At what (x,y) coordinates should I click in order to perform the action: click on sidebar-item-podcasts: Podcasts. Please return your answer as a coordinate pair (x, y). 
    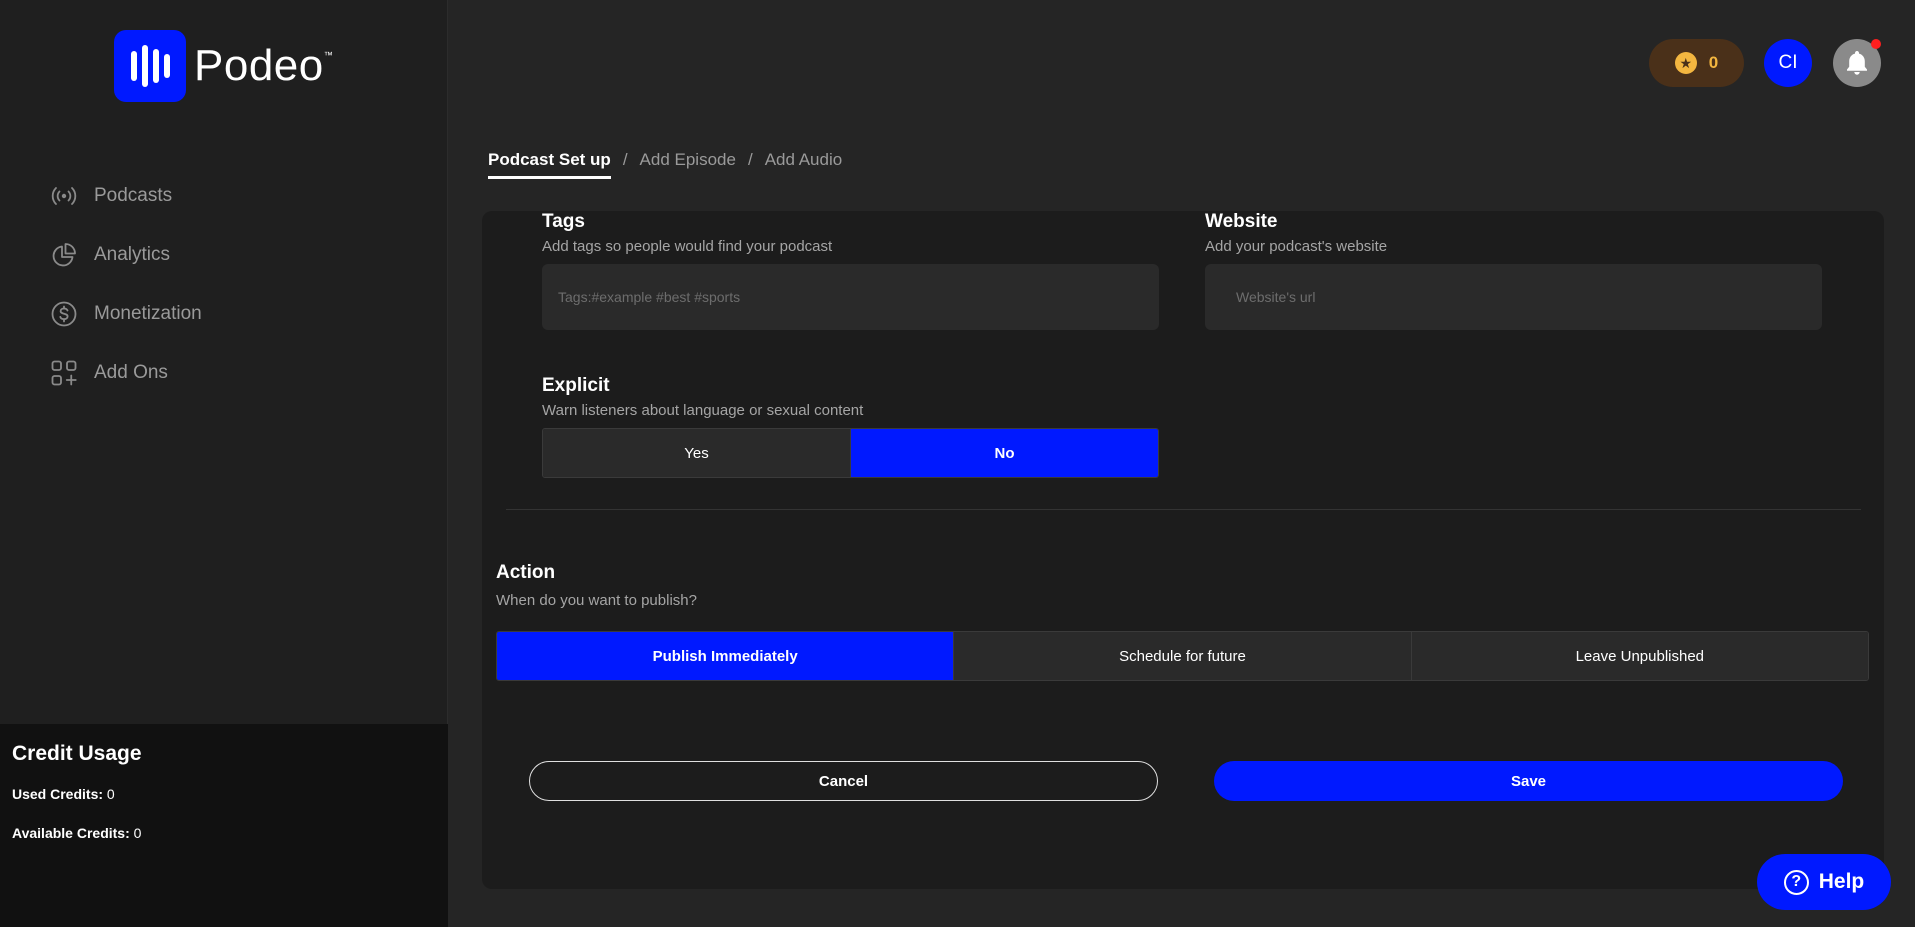
    Looking at the image, I should click on (126, 196).